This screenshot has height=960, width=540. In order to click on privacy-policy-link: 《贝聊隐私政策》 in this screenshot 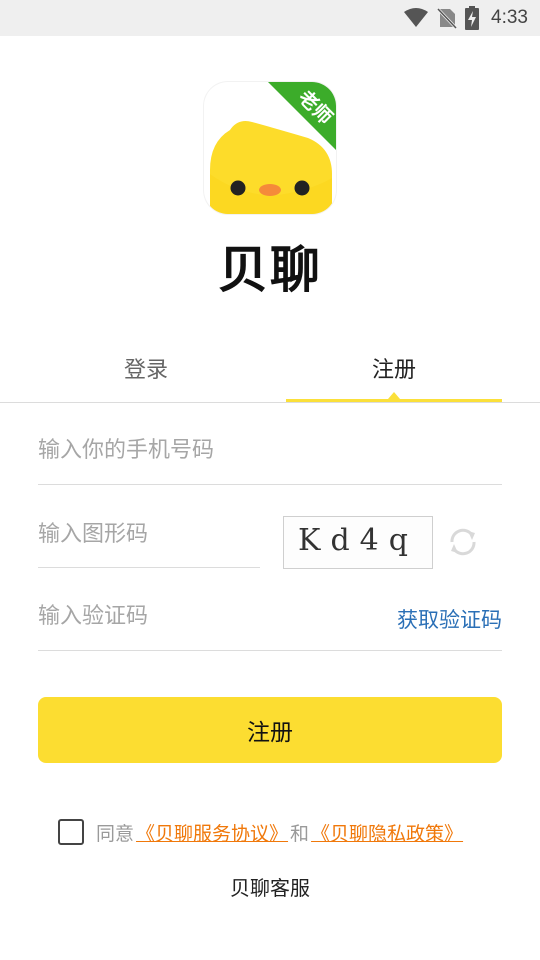, I will do `click(387, 832)`.